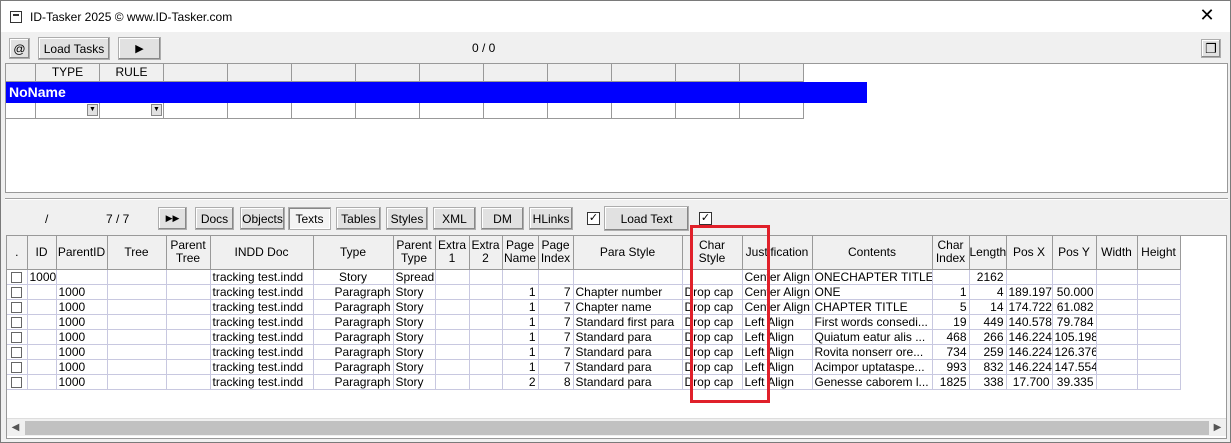  What do you see at coordinates (502, 218) in the screenshot?
I see `tab-dm: DM` at bounding box center [502, 218].